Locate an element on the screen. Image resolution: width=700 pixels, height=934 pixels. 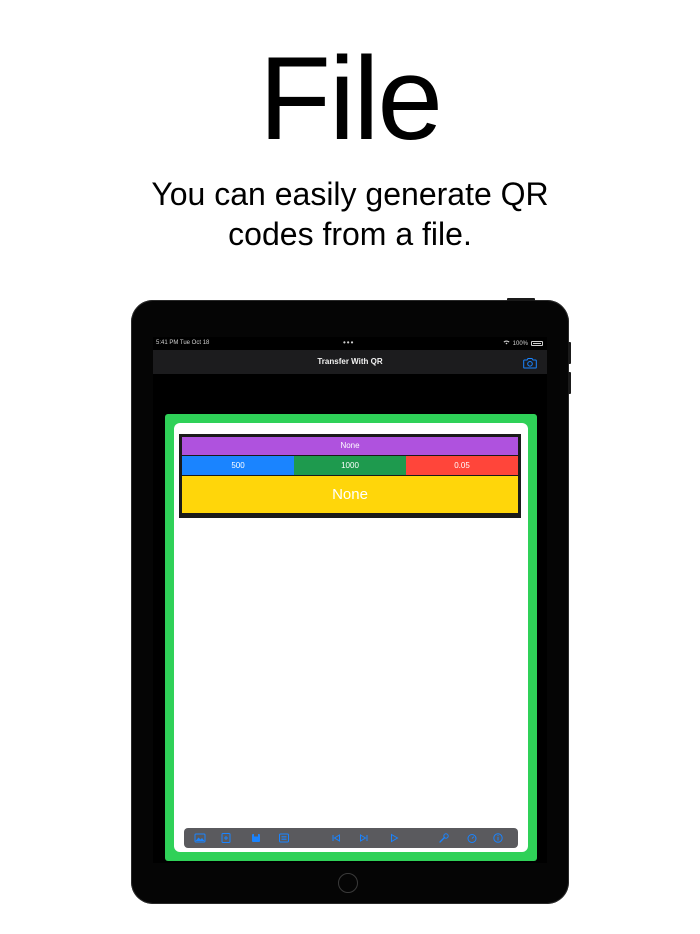
status-right: 100% is located at coordinates (523, 343).